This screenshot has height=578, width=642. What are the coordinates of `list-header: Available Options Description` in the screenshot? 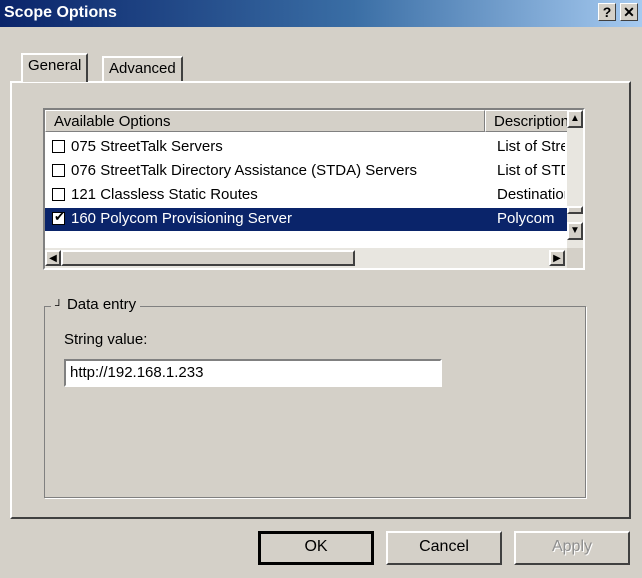 It's located at (314, 121).